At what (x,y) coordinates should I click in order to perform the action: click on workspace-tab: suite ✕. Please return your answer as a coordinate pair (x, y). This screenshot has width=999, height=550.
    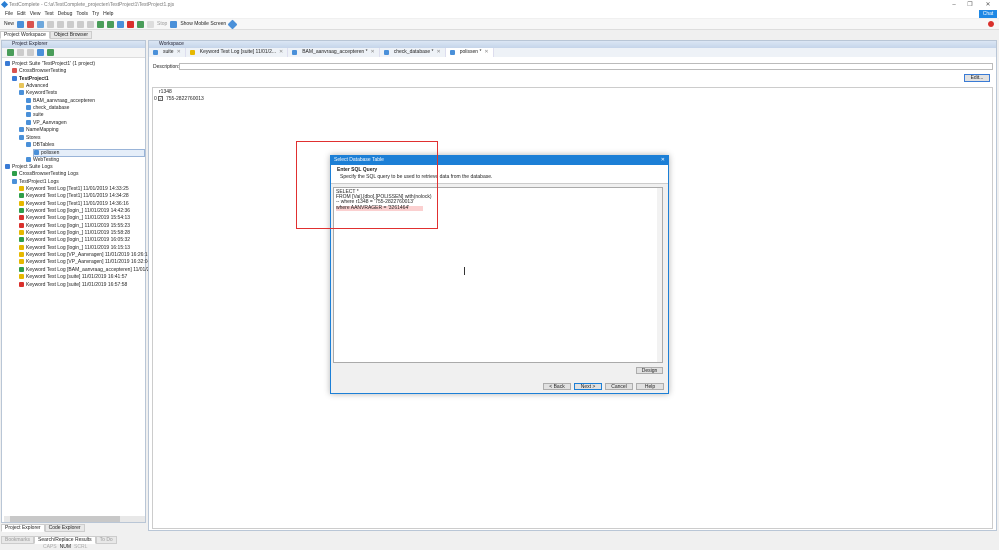
    Looking at the image, I should click on (167, 52).